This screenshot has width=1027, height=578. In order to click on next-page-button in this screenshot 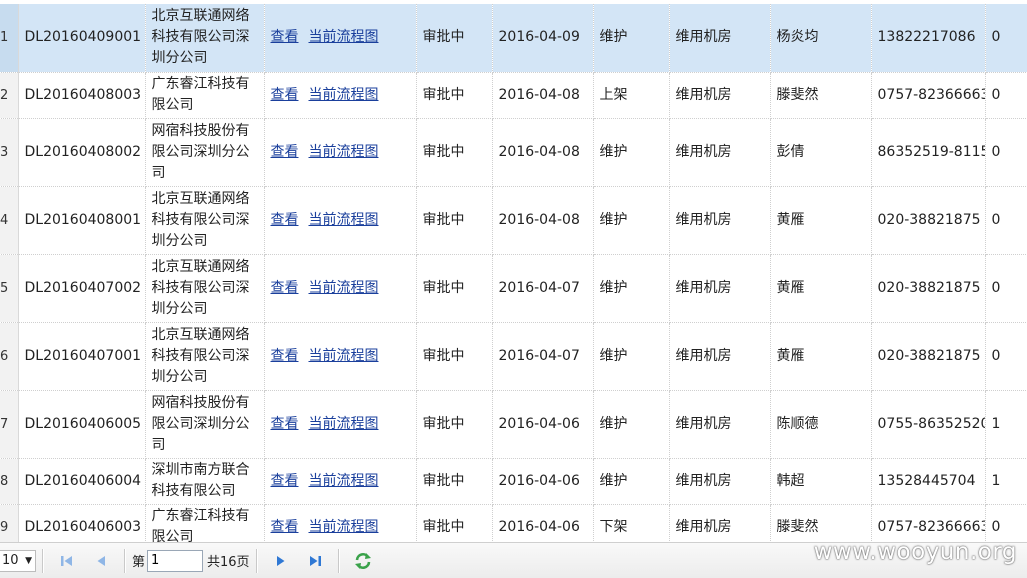, I will do `click(281, 561)`.